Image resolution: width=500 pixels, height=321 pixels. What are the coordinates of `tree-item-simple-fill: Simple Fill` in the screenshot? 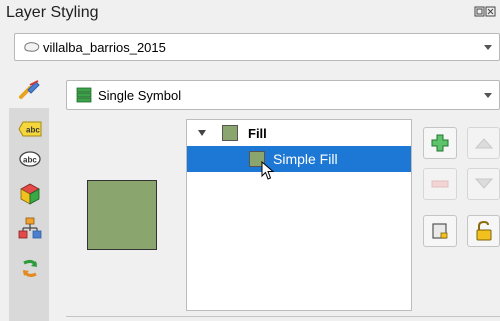 It's located at (299, 159).